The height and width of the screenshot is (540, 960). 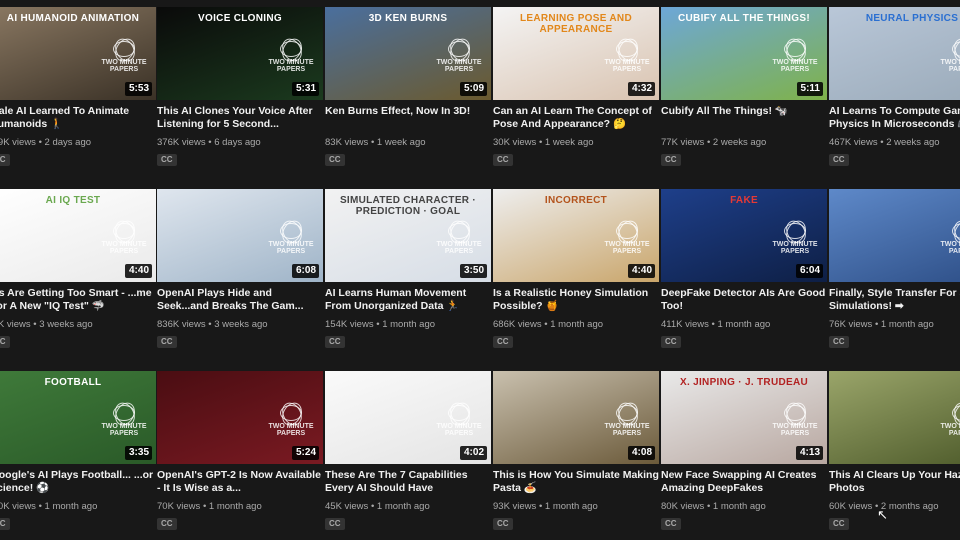 What do you see at coordinates (240, 417) in the screenshot?
I see `video-thumbnail: TWO MINUTE PAPERS 5:24` at bounding box center [240, 417].